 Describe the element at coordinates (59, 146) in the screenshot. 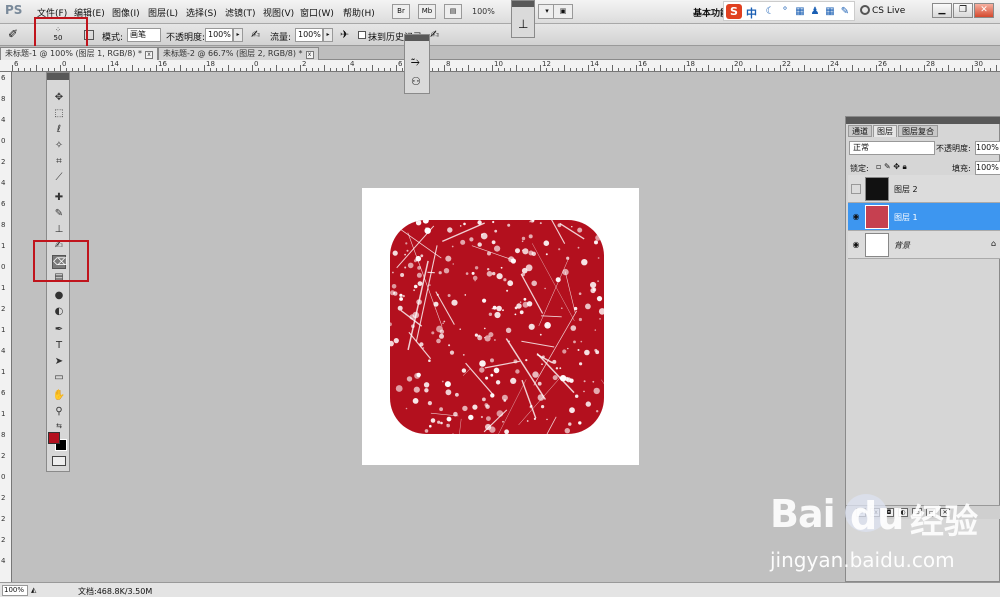

I see `quick-select-icon: ✧` at that location.